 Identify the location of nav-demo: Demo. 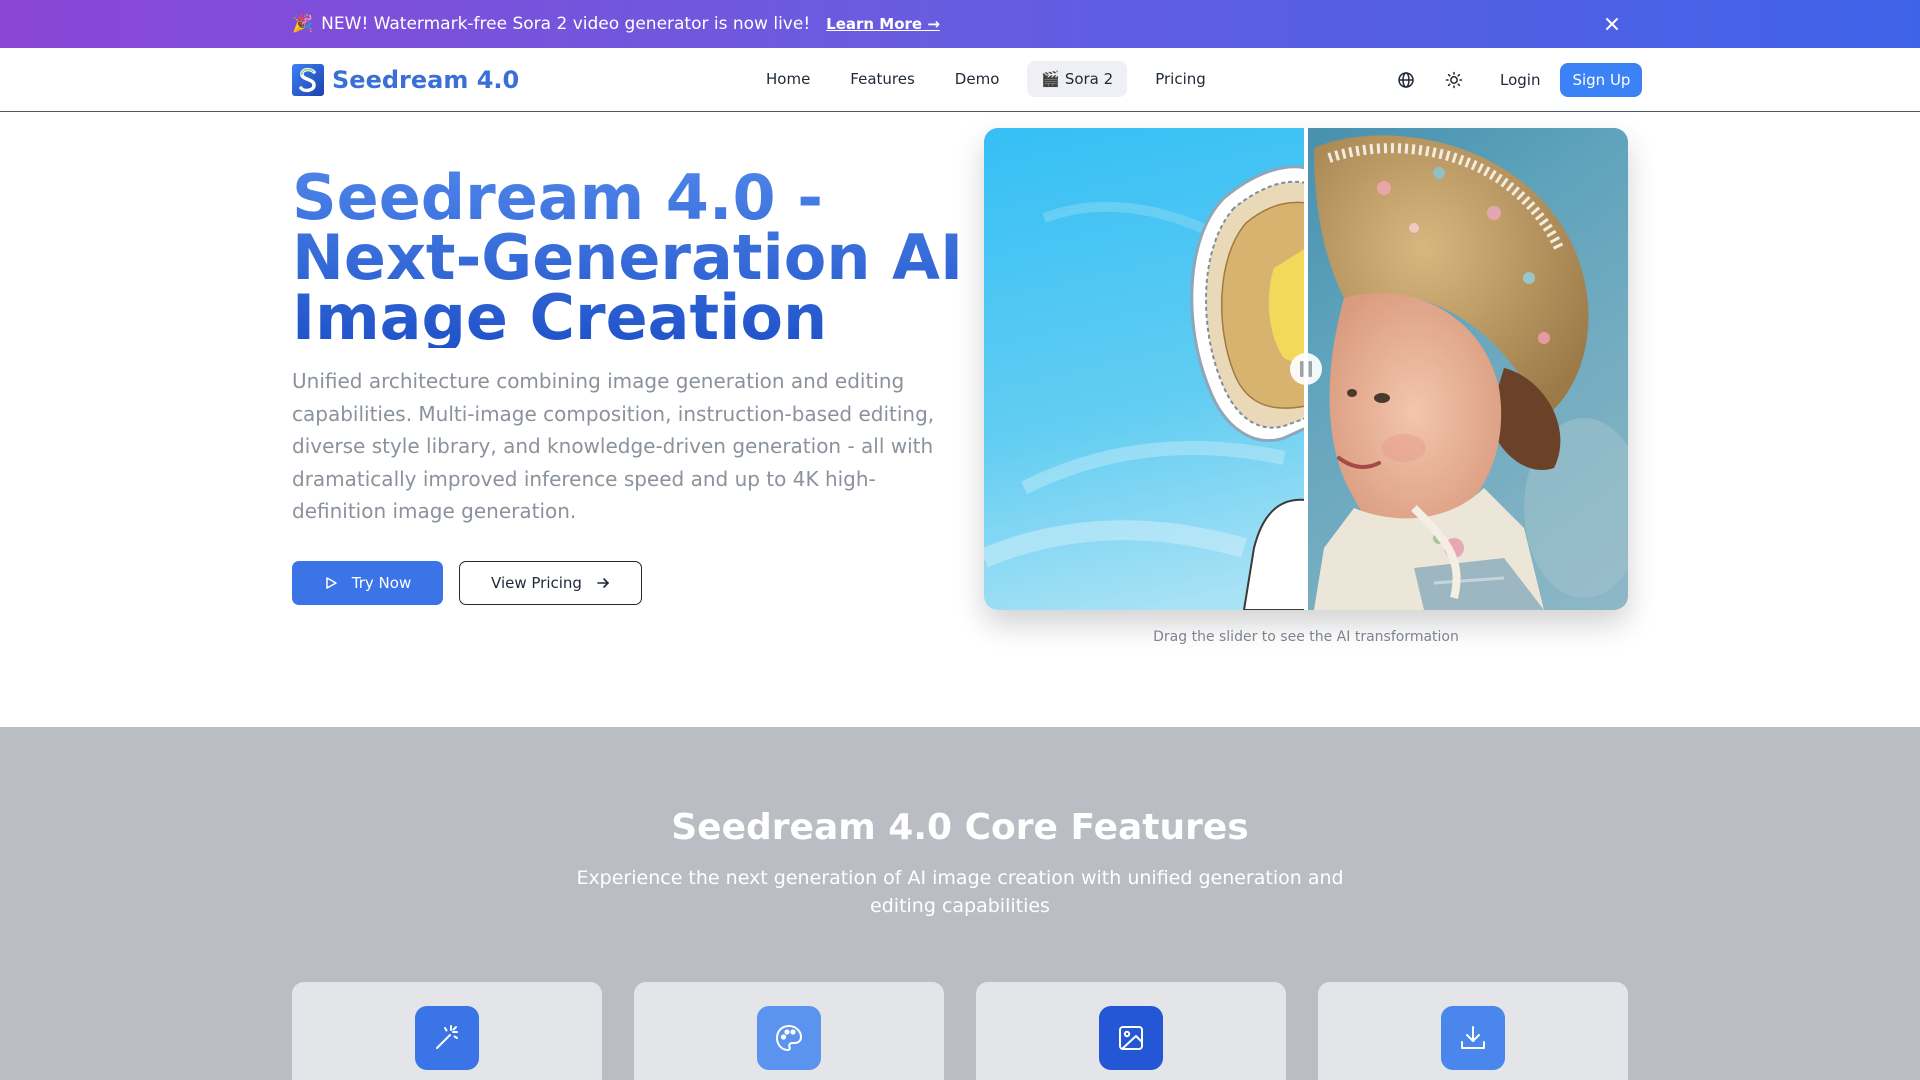
(977, 79).